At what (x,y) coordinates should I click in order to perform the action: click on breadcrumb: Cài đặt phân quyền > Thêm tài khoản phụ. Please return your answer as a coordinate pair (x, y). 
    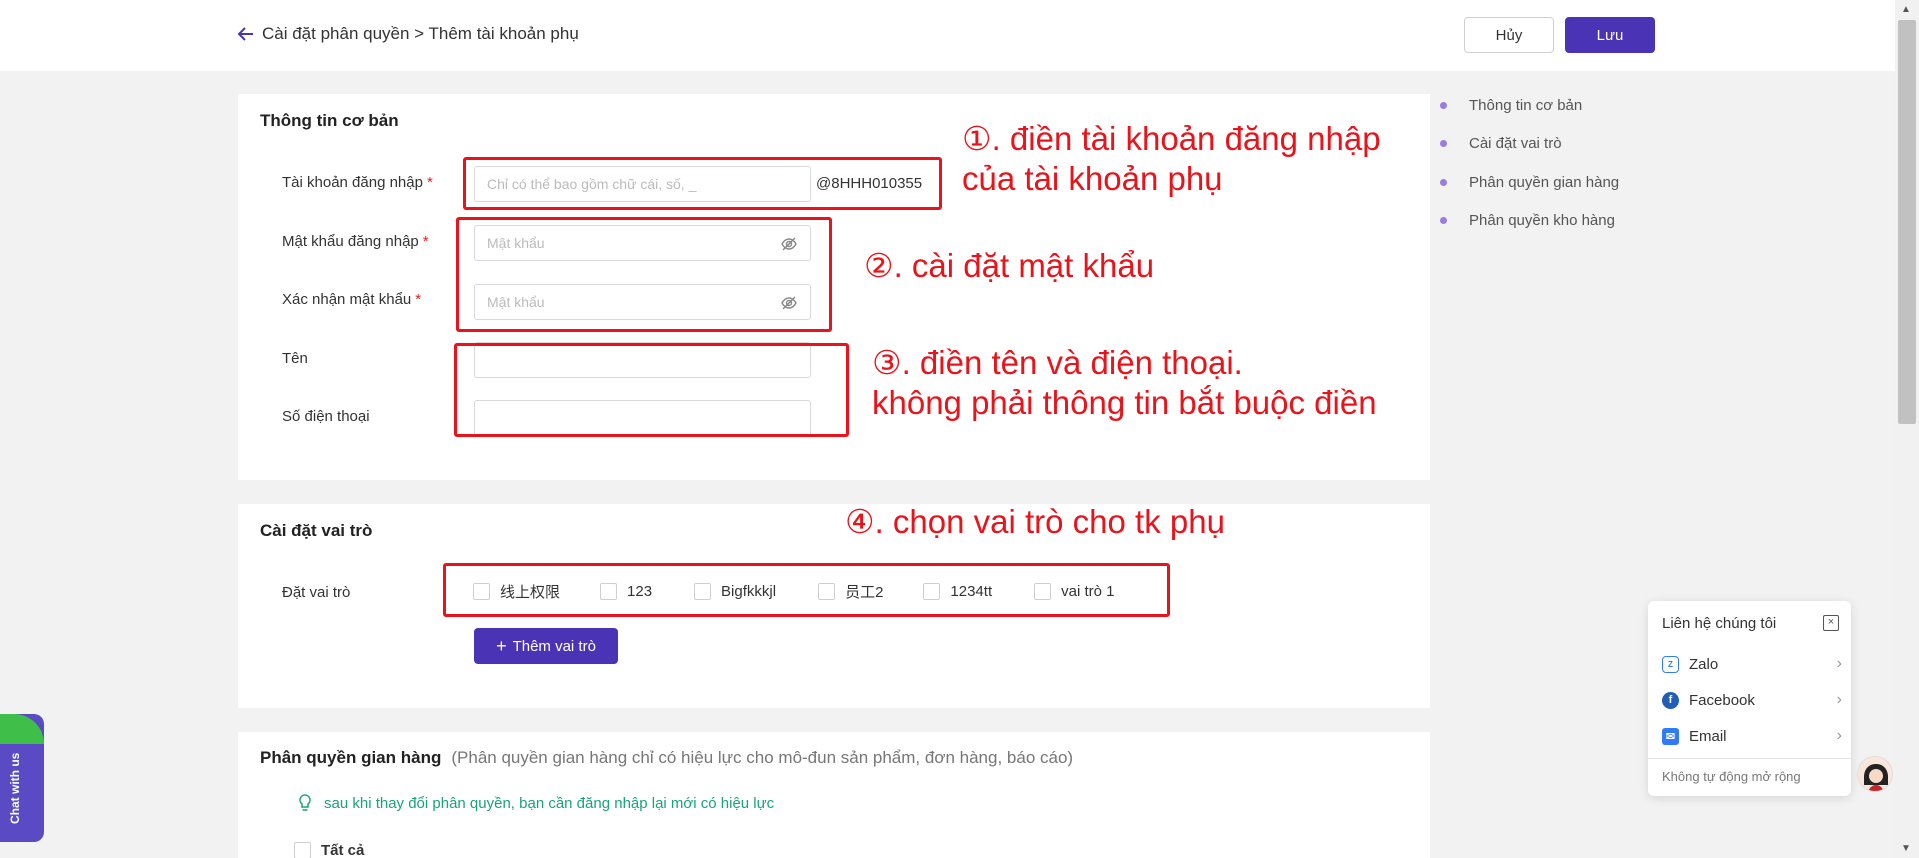
    Looking at the image, I should click on (420, 33).